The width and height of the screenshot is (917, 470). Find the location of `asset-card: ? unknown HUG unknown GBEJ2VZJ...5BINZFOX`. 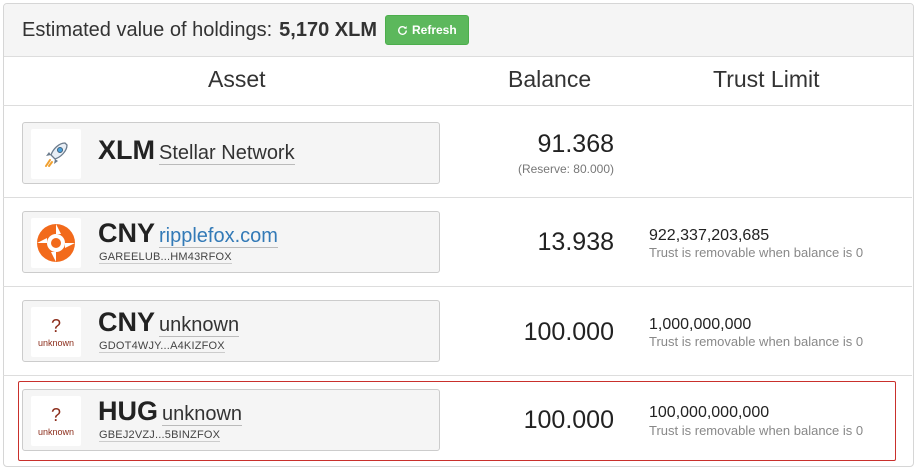

asset-card: ? unknown HUG unknown GBEJ2VZJ...5BINZFOX is located at coordinates (231, 420).